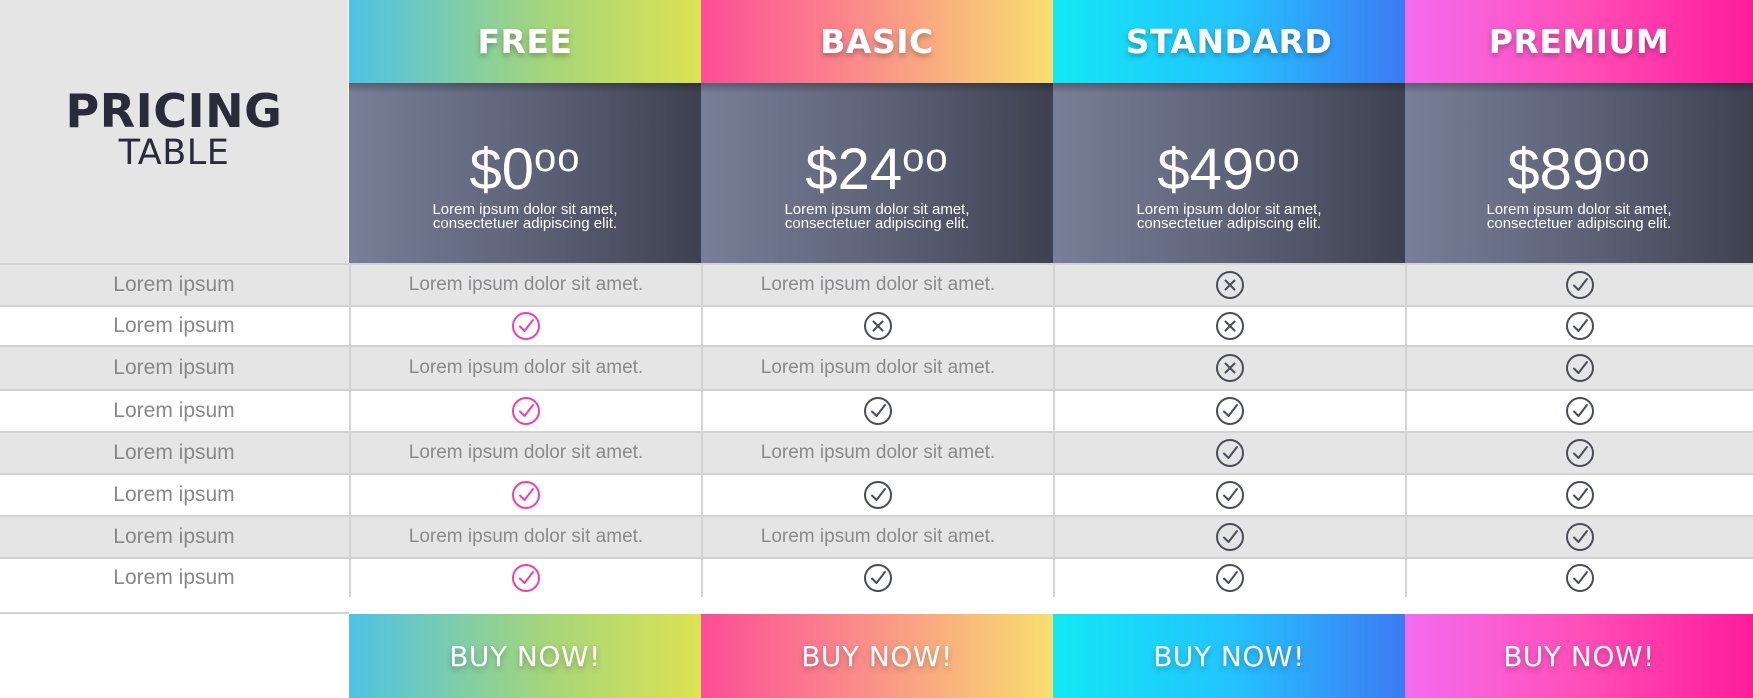 This screenshot has width=1753, height=698. Describe the element at coordinates (877, 41) in the screenshot. I see `plan-header-basic: BASIC` at that location.